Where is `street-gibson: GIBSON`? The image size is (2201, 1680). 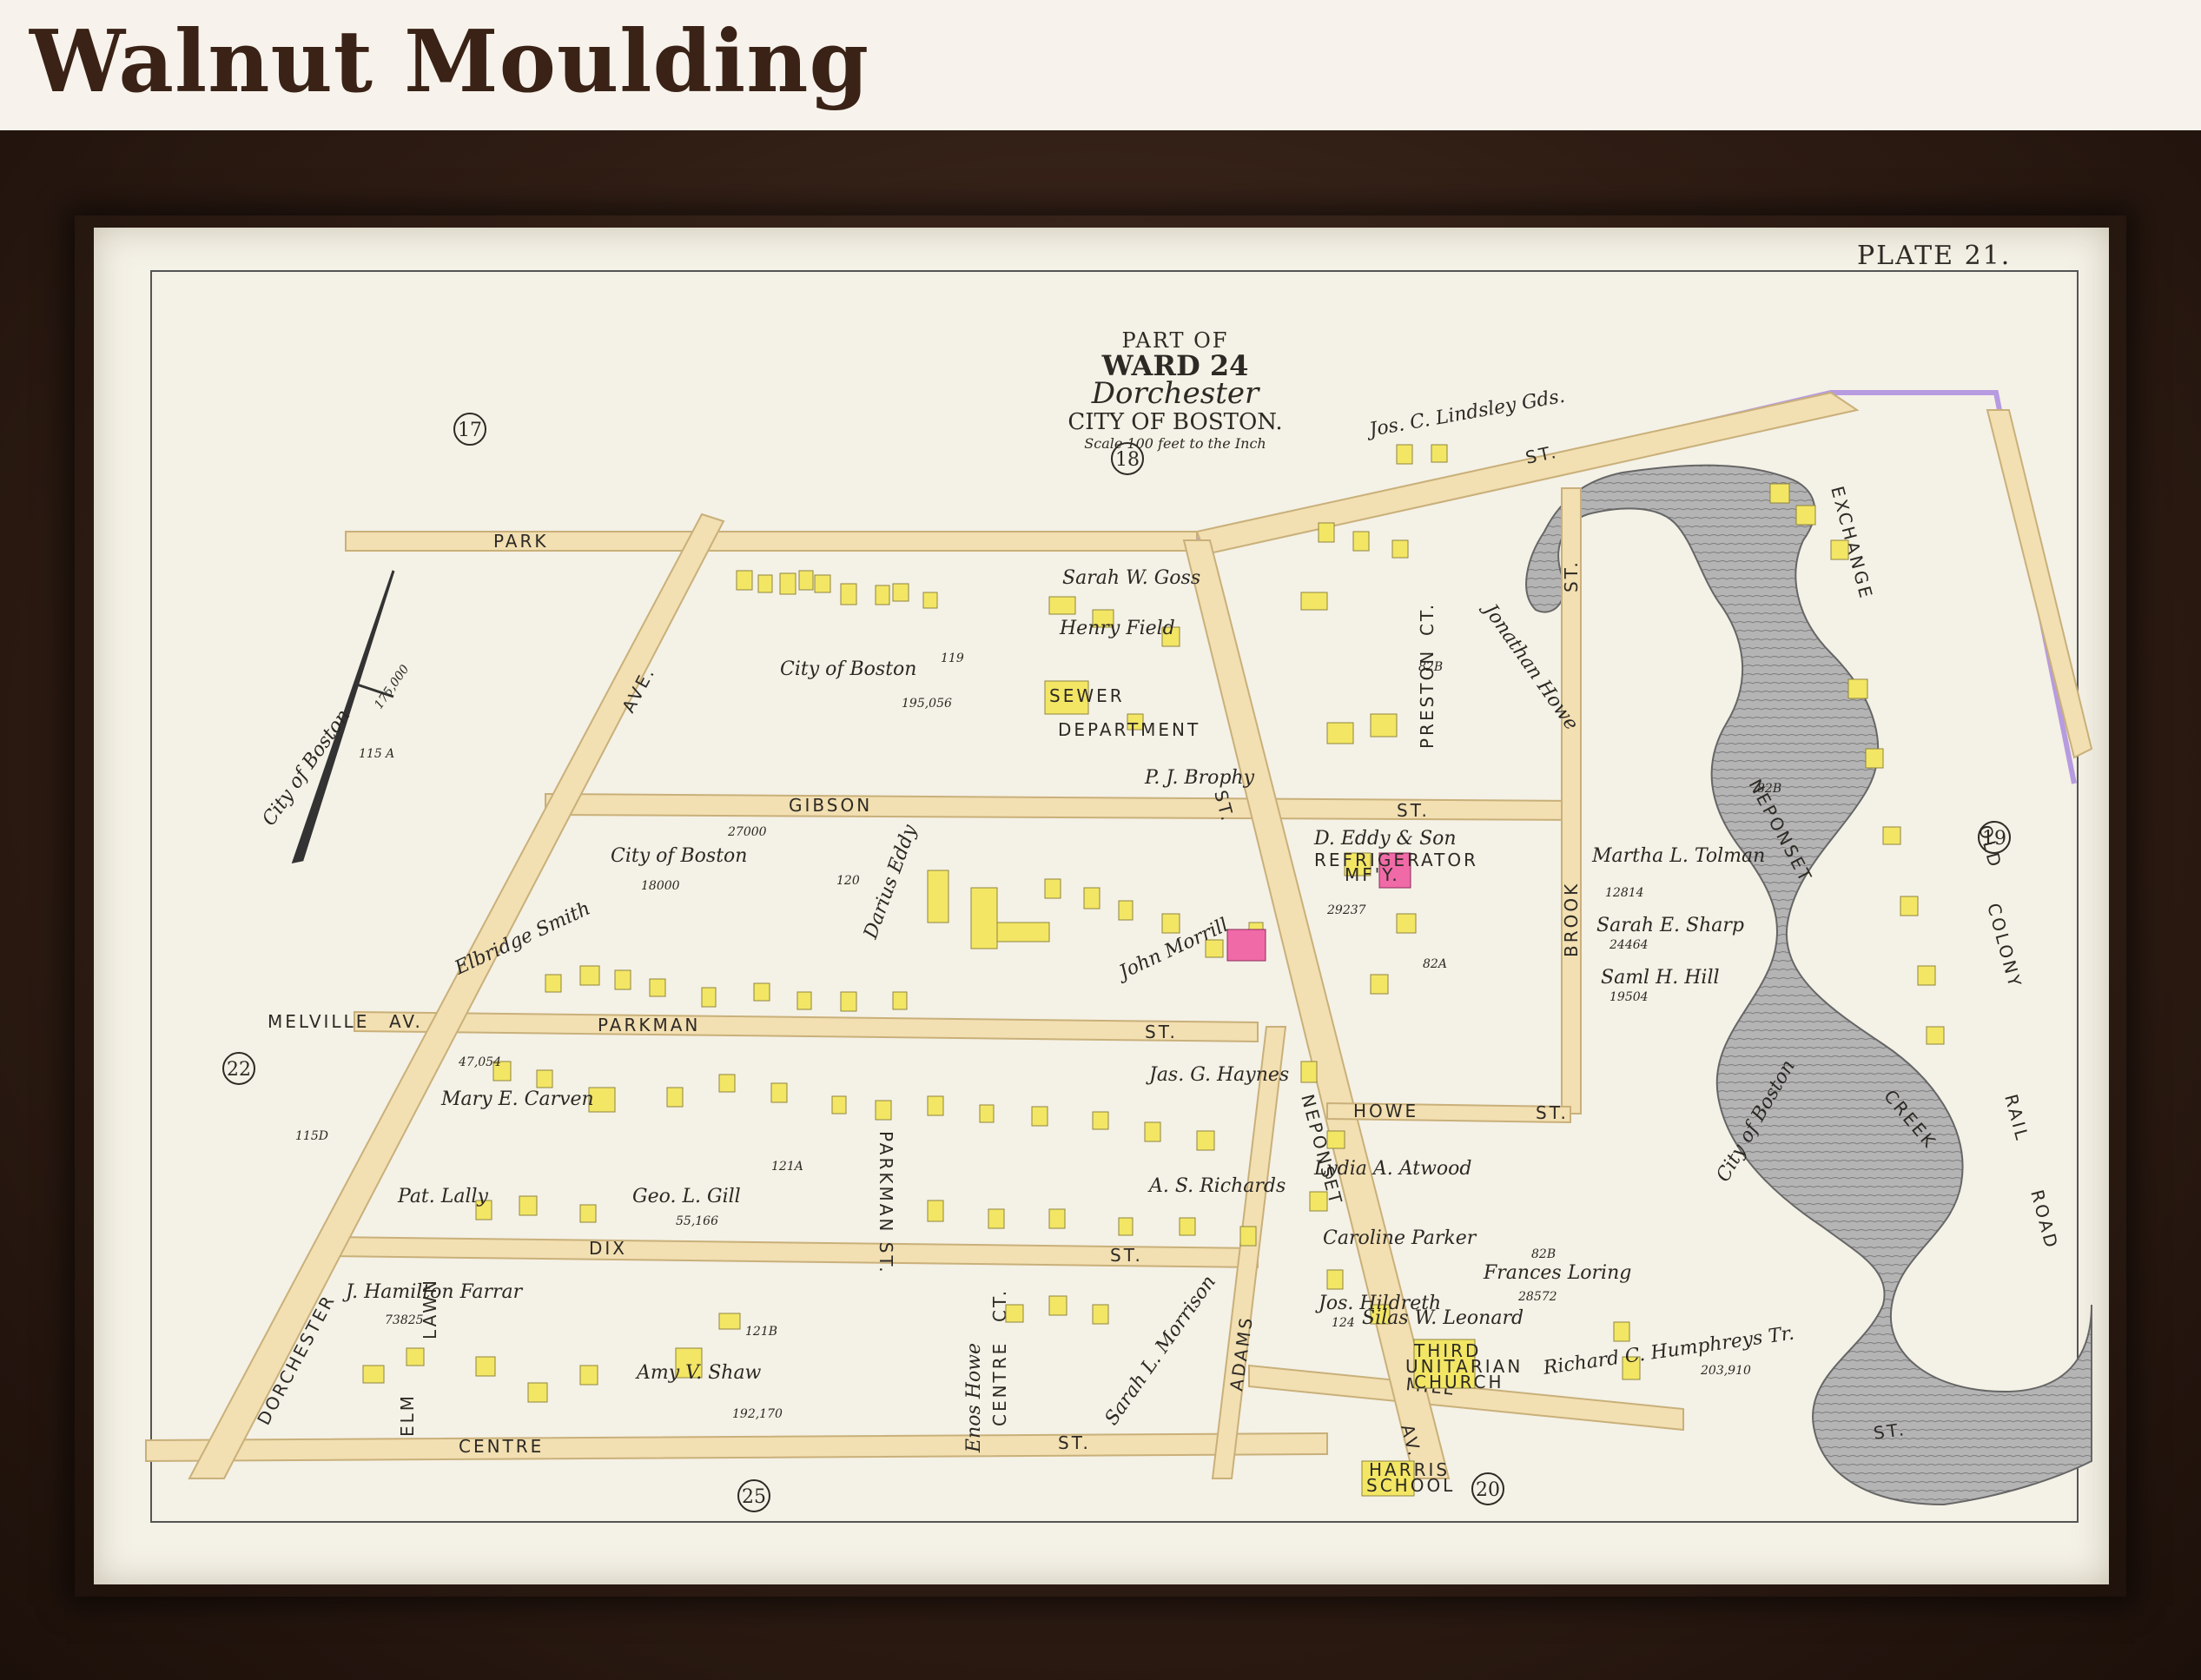
street-gibson: GIBSON is located at coordinates (830, 805).